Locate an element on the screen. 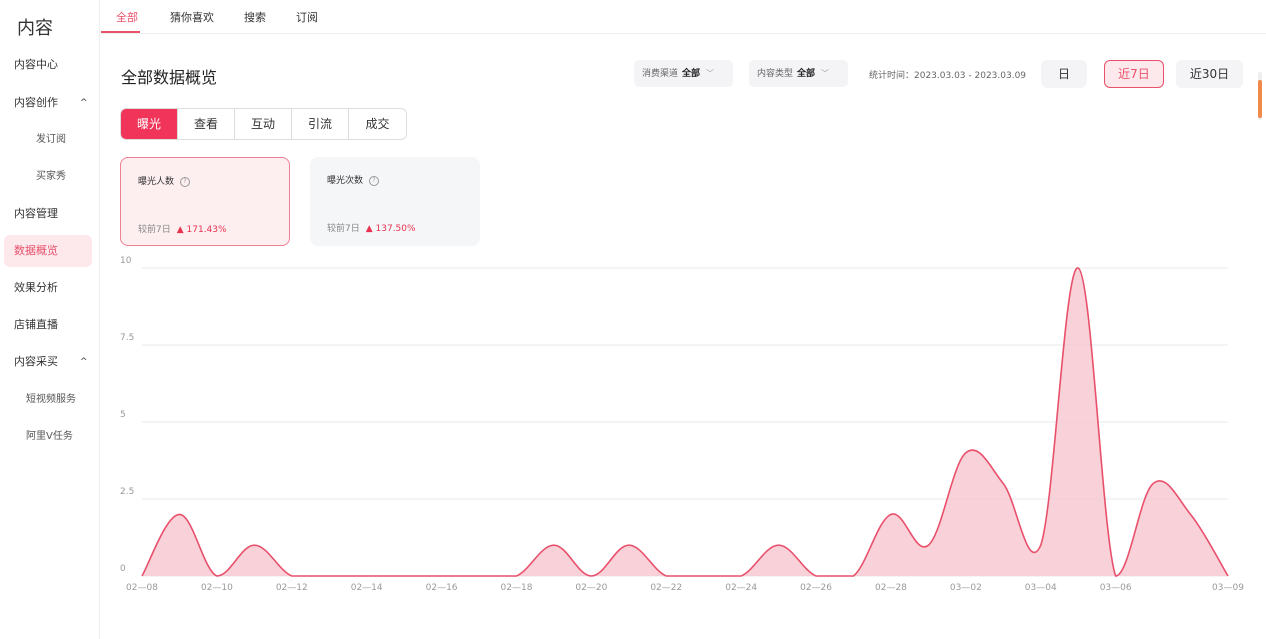 This screenshot has width=1266, height=639. sidebar-item-label: 买家秀 is located at coordinates (51, 176).